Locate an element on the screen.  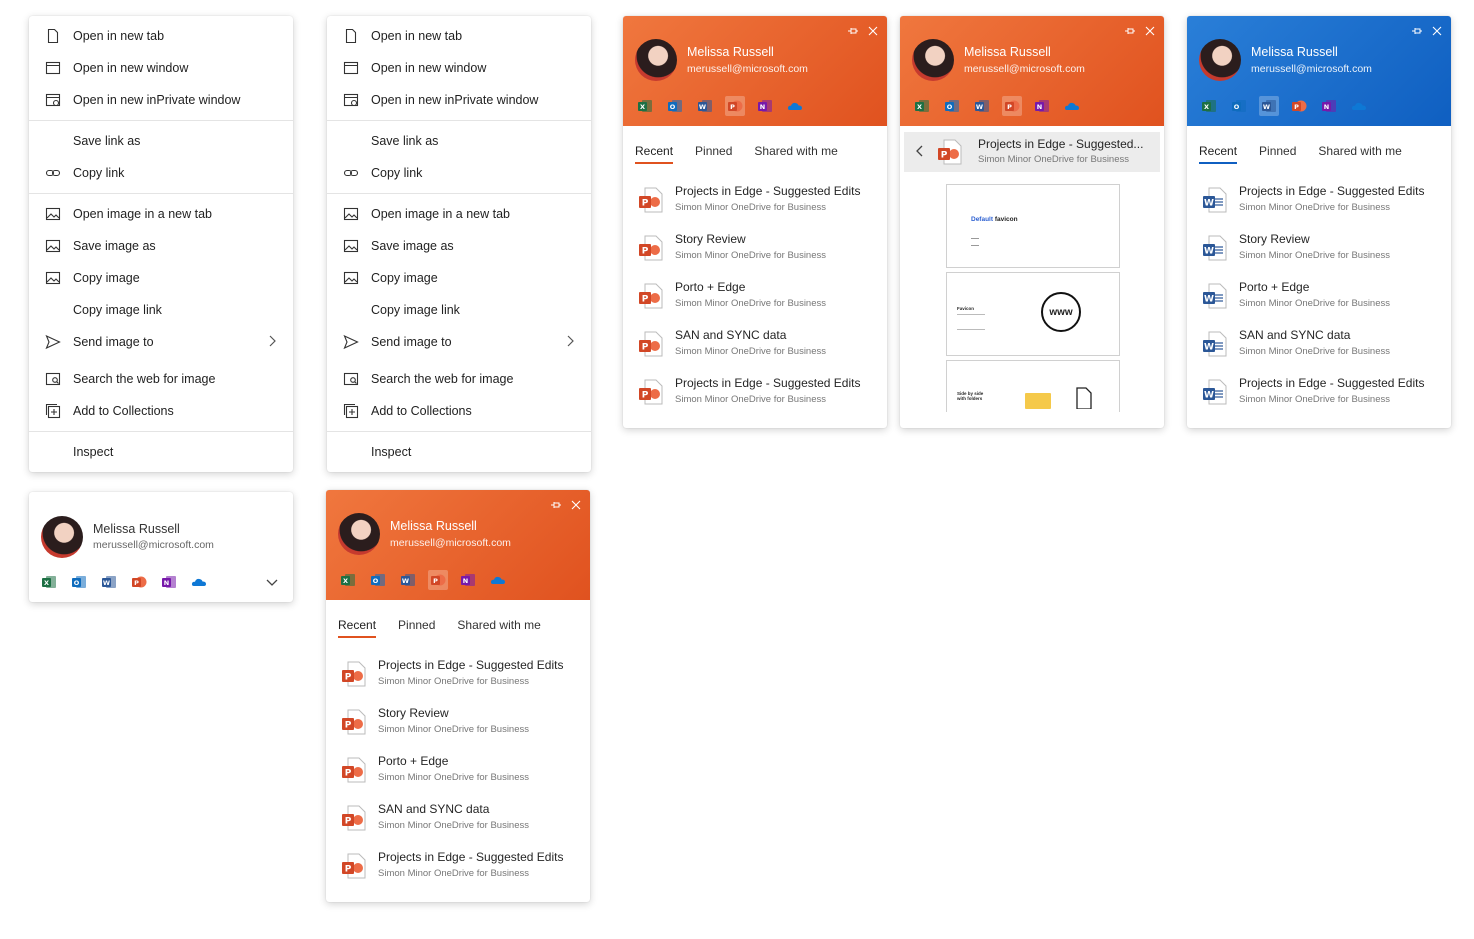
menu-item-label: Search the web for image is located at coordinates (144, 379).